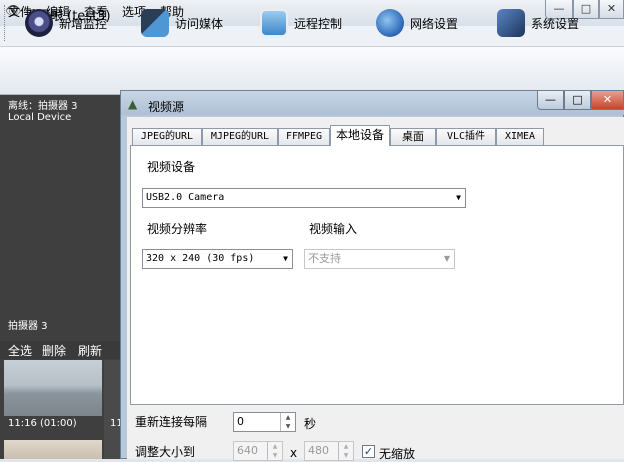 The image size is (624, 462). Describe the element at coordinates (324, 258) in the screenshot. I see `video-input-value: 不支持` at that location.